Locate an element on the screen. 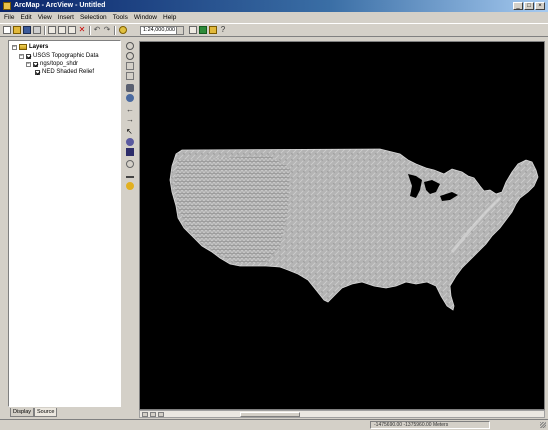  window-controls: _ □ × is located at coordinates (529, 6).